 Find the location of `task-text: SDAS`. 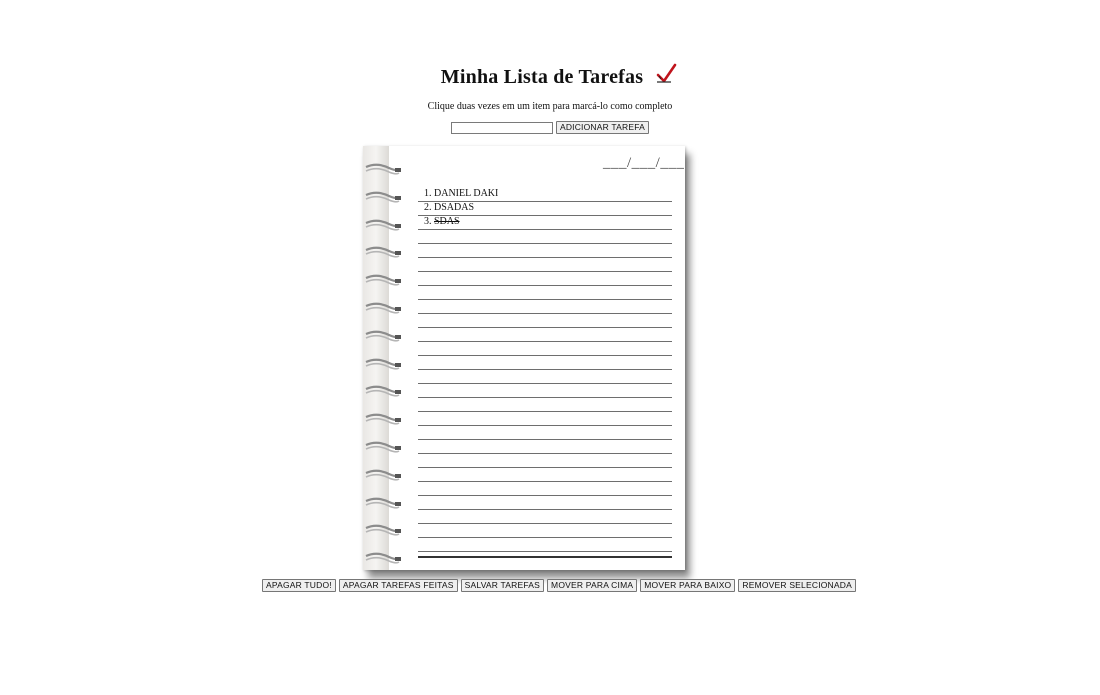

task-text: SDAS is located at coordinates (447, 221).